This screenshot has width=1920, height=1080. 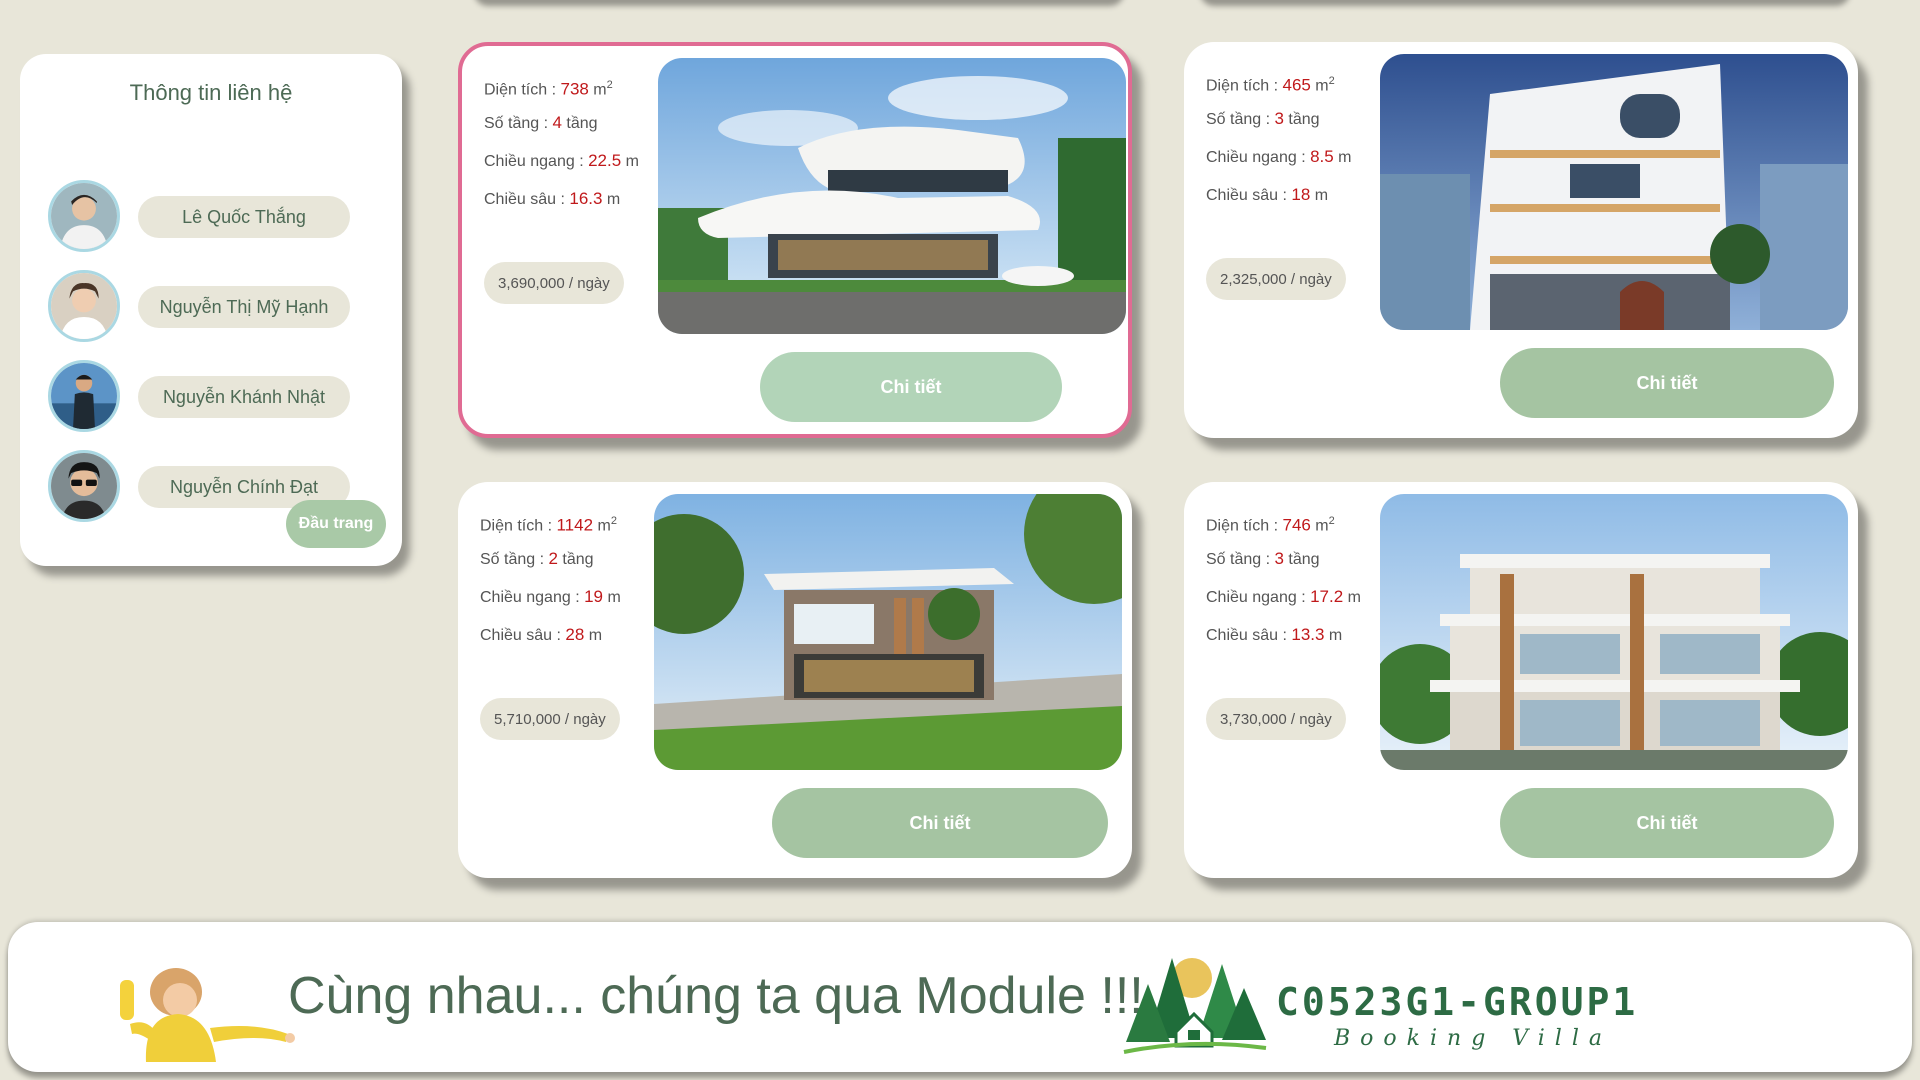 What do you see at coordinates (207, 1015) in the screenshot?
I see `kid-illustration` at bounding box center [207, 1015].